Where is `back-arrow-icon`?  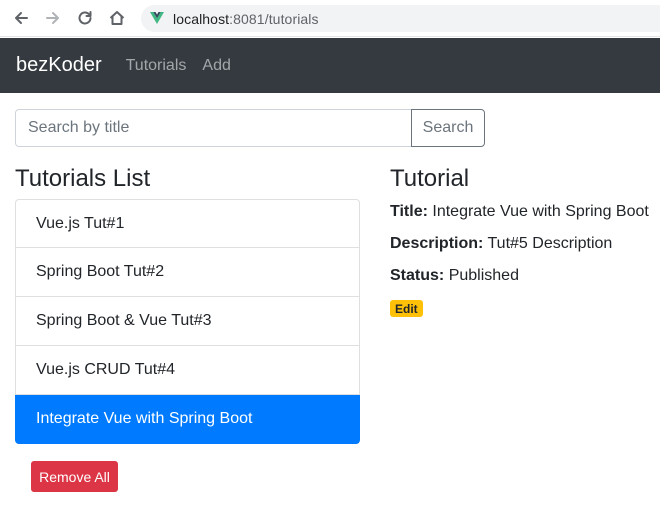 back-arrow-icon is located at coordinates (21, 18).